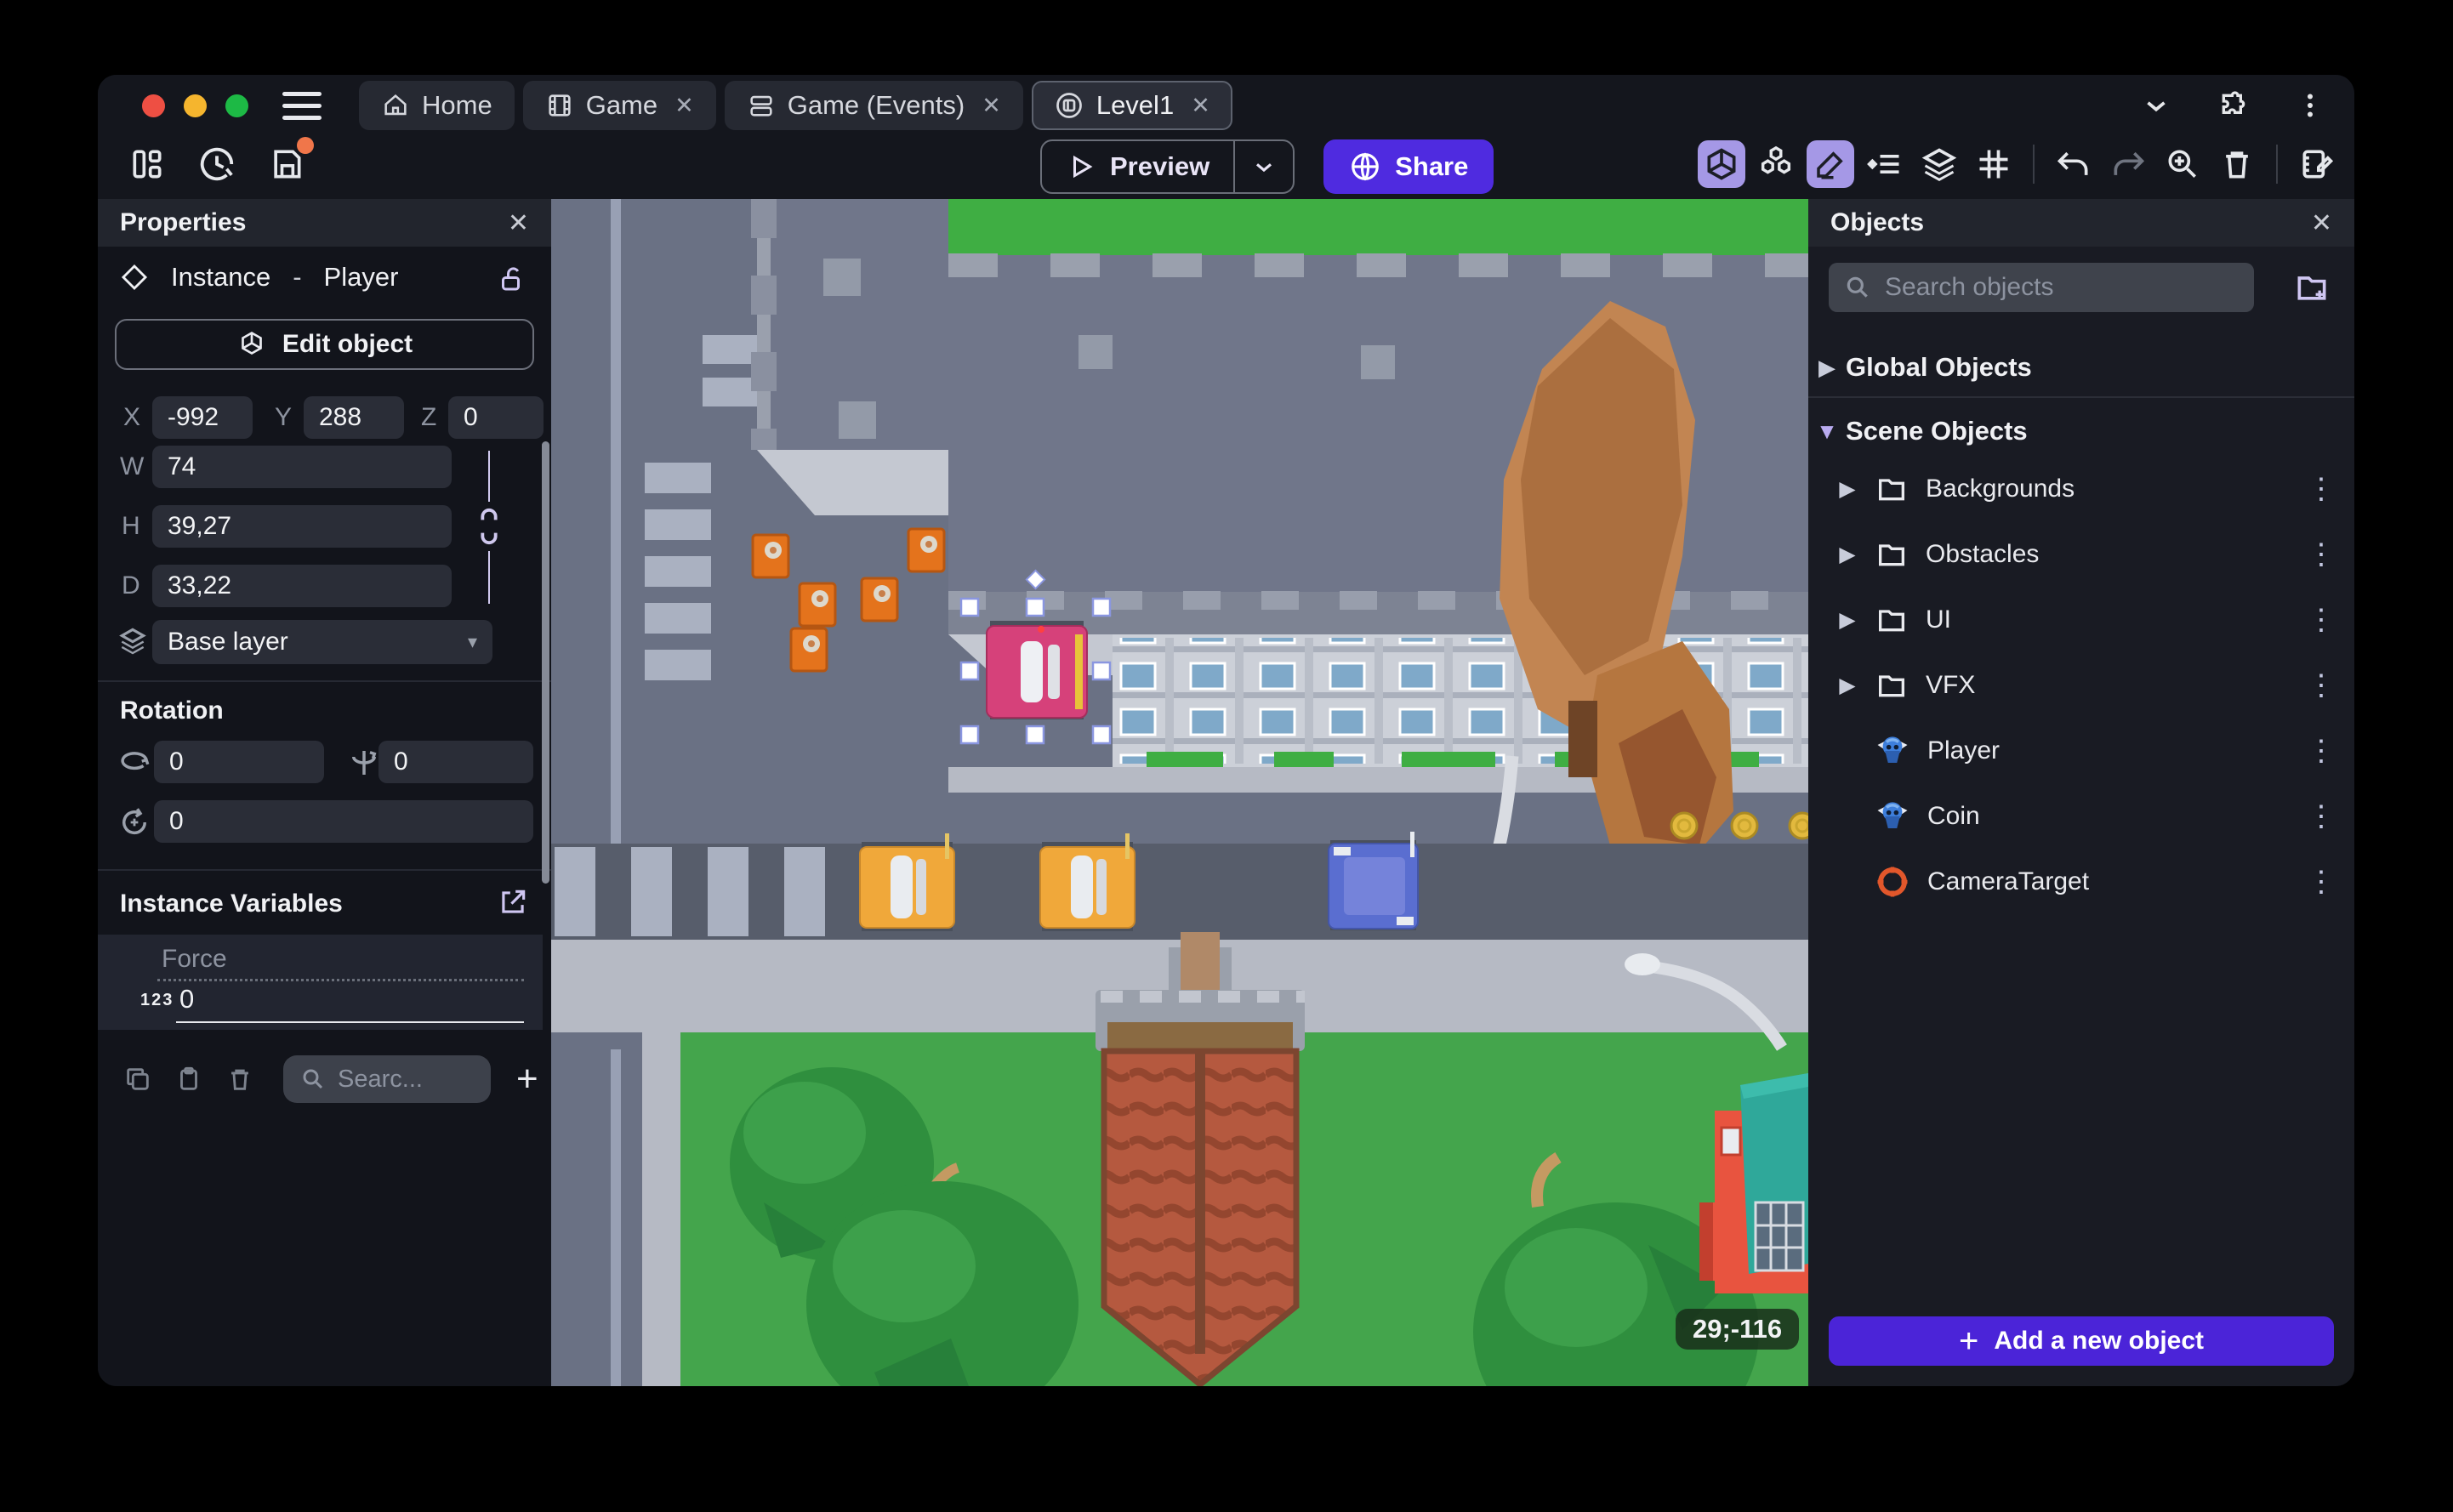  I want to click on open-variables-external-icon, so click(513, 902).